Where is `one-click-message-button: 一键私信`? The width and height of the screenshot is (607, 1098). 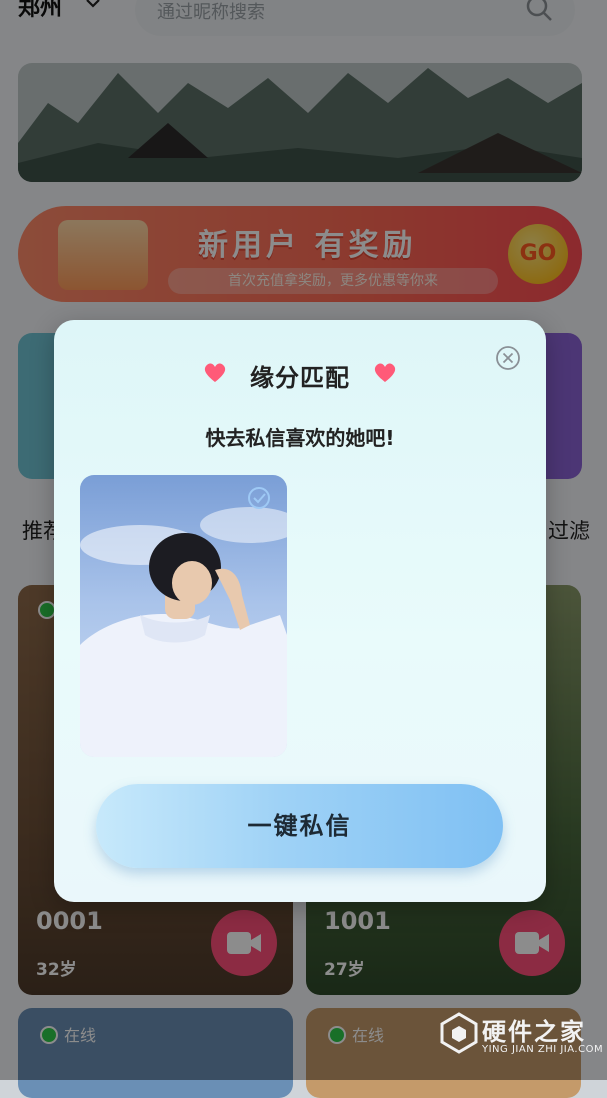
one-click-message-button: 一键私信 is located at coordinates (299, 826).